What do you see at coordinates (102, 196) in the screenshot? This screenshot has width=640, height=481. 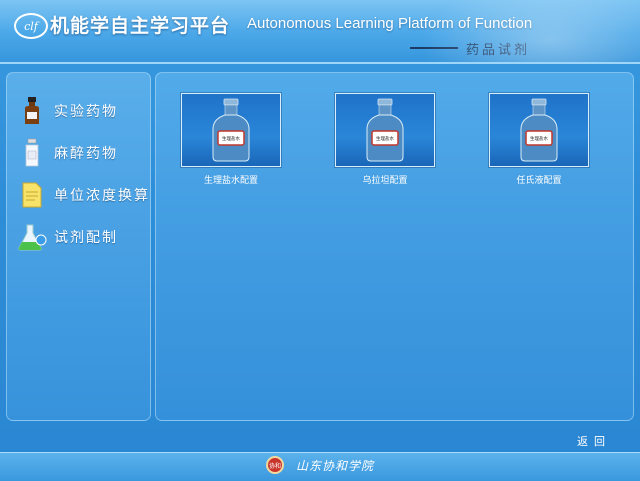 I see `sidebar-item-label: 单位浓度换算` at bounding box center [102, 196].